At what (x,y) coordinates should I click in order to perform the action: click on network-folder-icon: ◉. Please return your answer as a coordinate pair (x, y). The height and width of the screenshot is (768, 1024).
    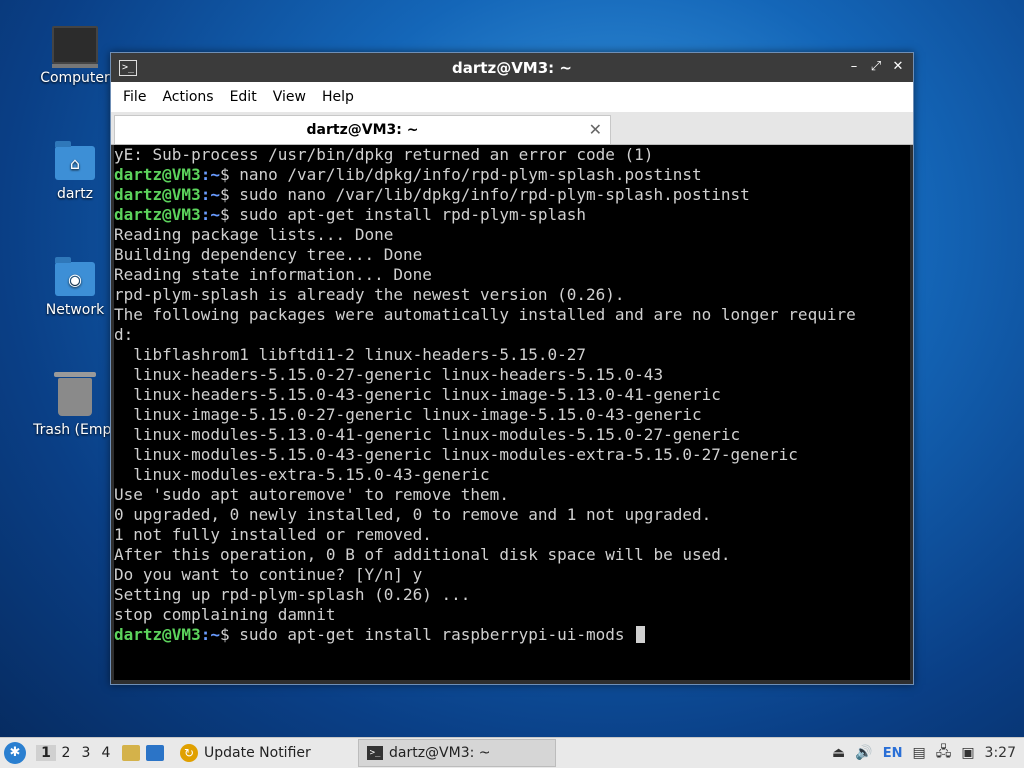
    Looking at the image, I should click on (75, 276).